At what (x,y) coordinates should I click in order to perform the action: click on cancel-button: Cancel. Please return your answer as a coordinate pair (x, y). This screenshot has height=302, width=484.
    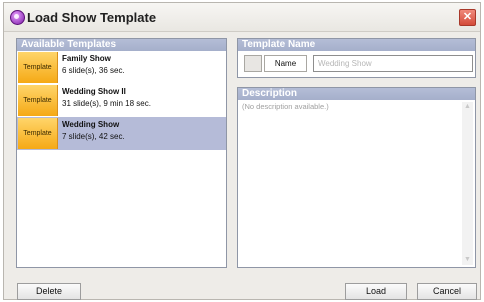
    Looking at the image, I should click on (447, 291).